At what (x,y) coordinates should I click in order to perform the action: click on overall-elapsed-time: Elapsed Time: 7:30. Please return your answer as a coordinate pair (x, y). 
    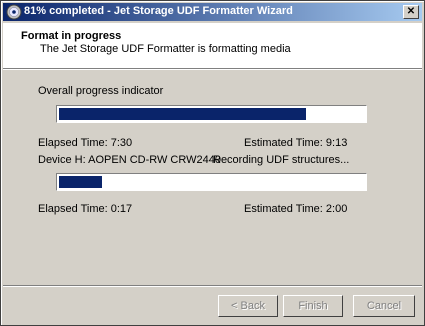
    Looking at the image, I should click on (85, 143).